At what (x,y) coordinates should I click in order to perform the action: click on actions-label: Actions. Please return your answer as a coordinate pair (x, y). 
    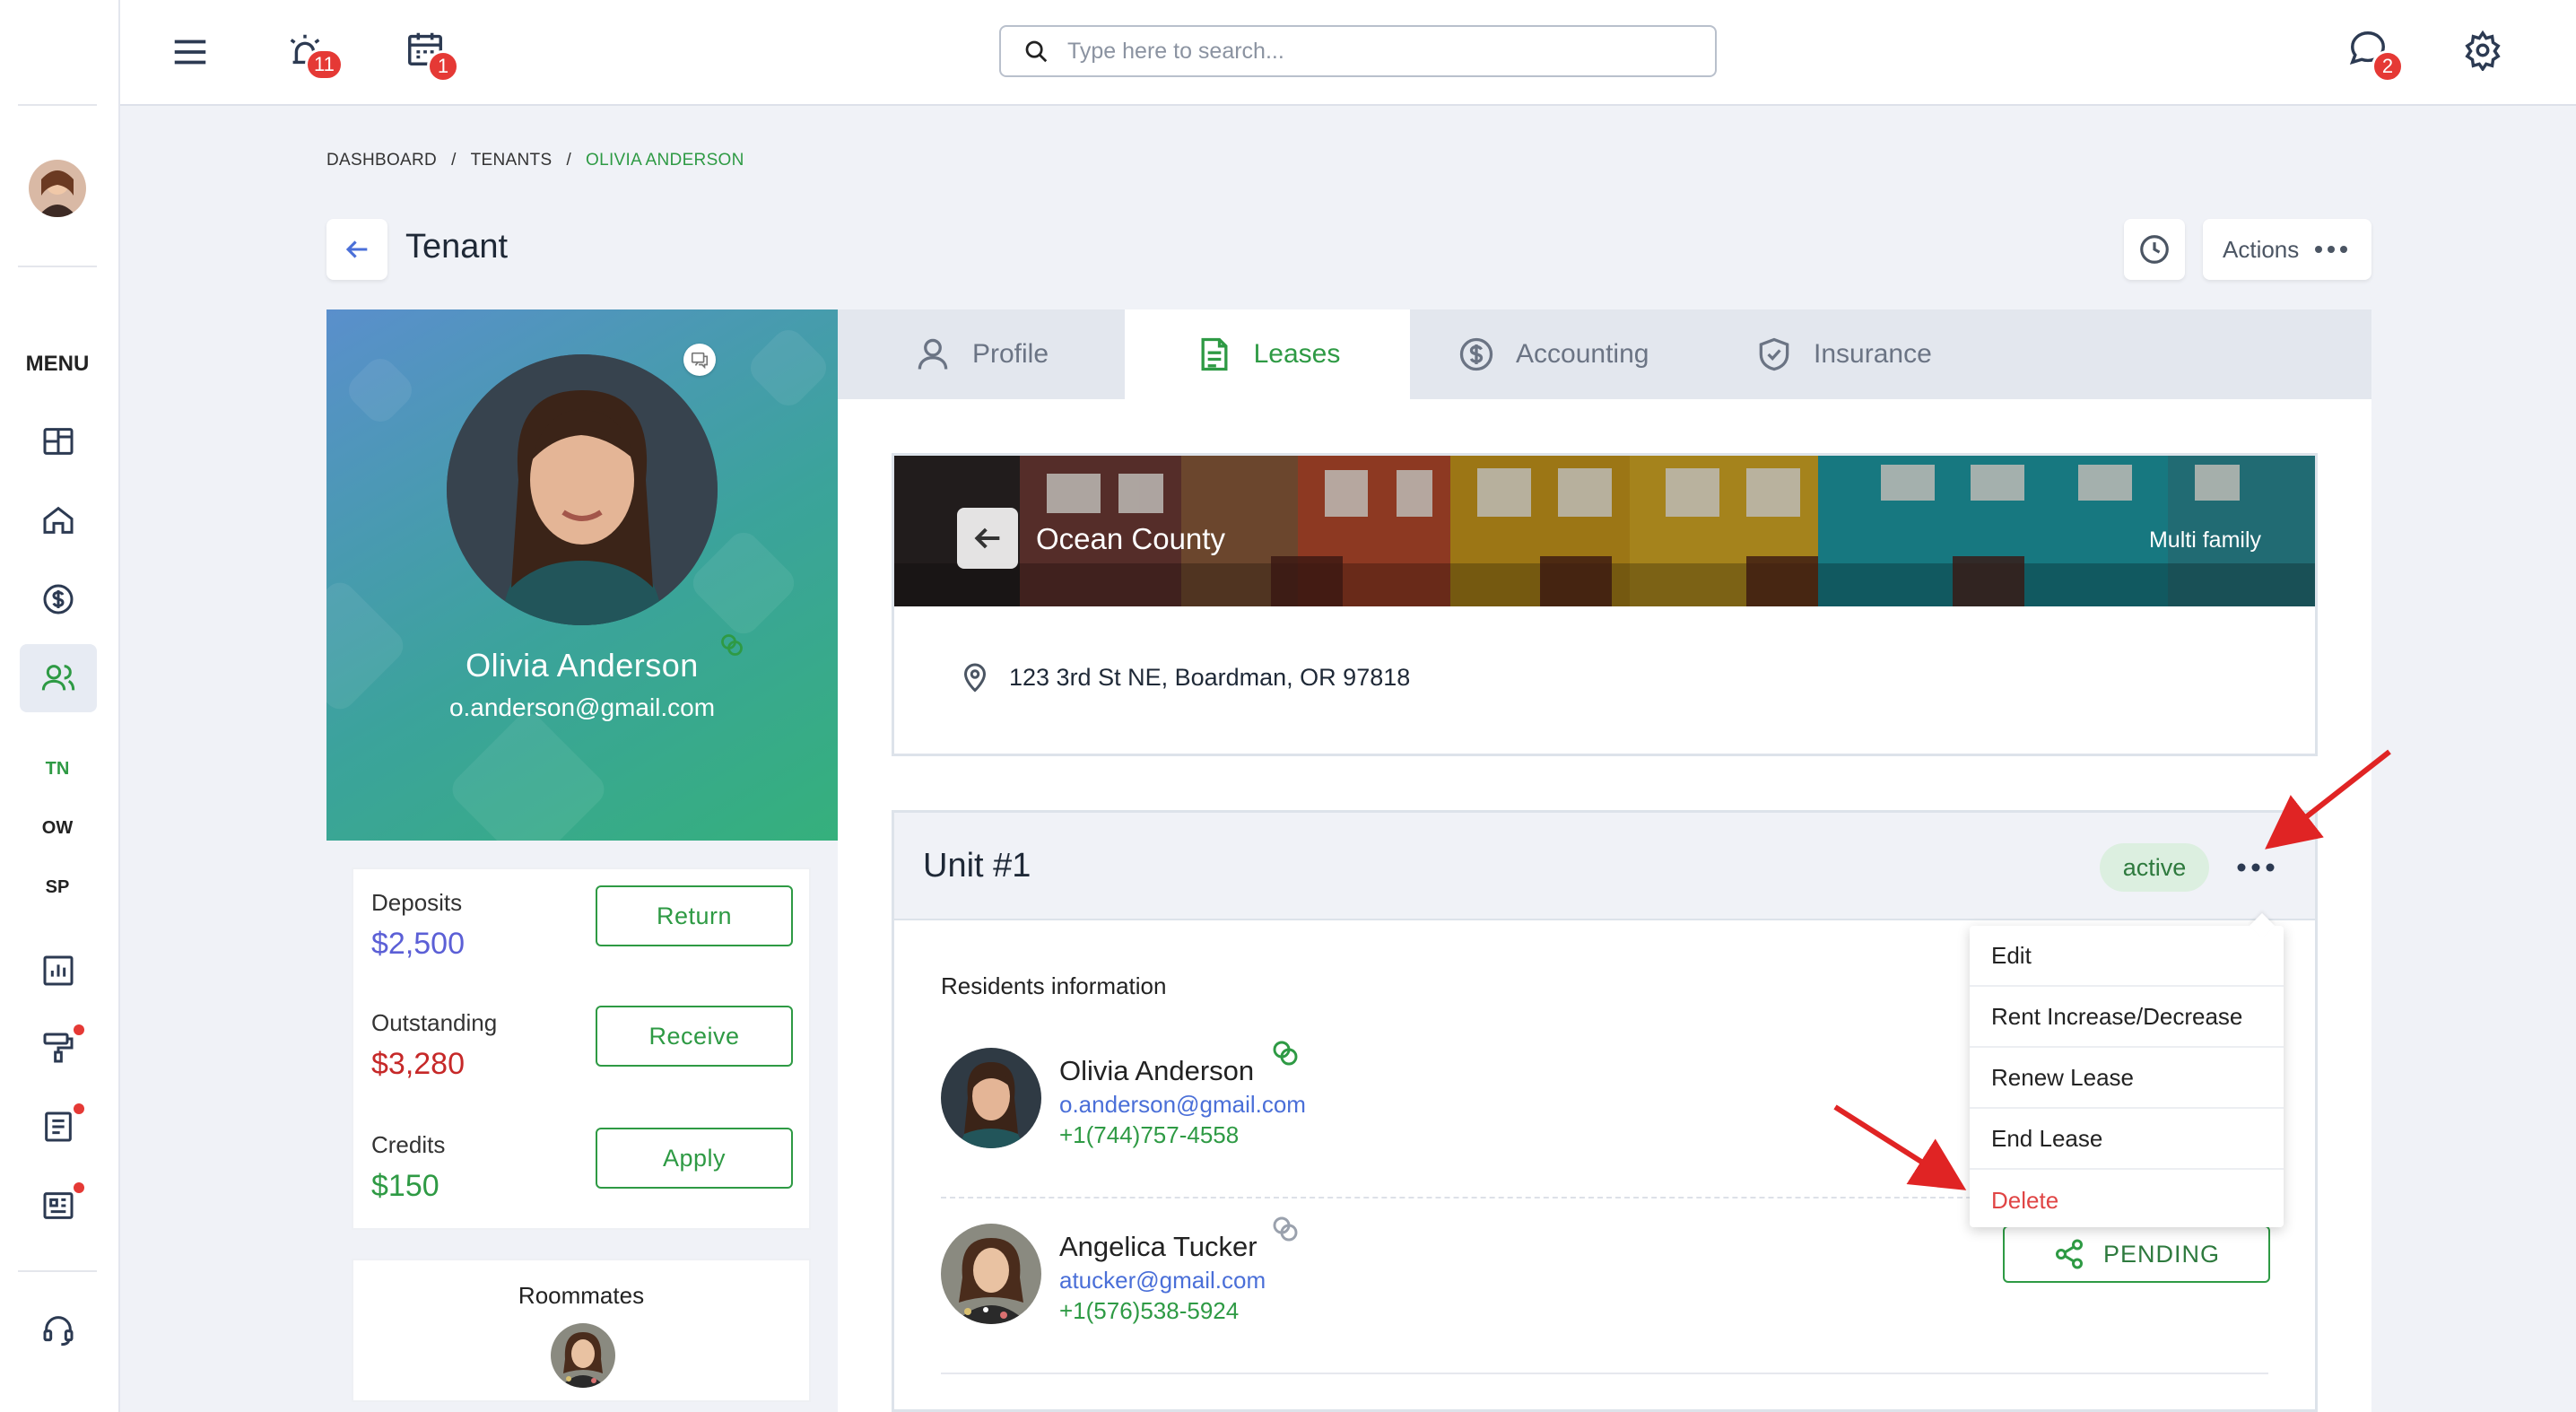
    Looking at the image, I should click on (2261, 249).